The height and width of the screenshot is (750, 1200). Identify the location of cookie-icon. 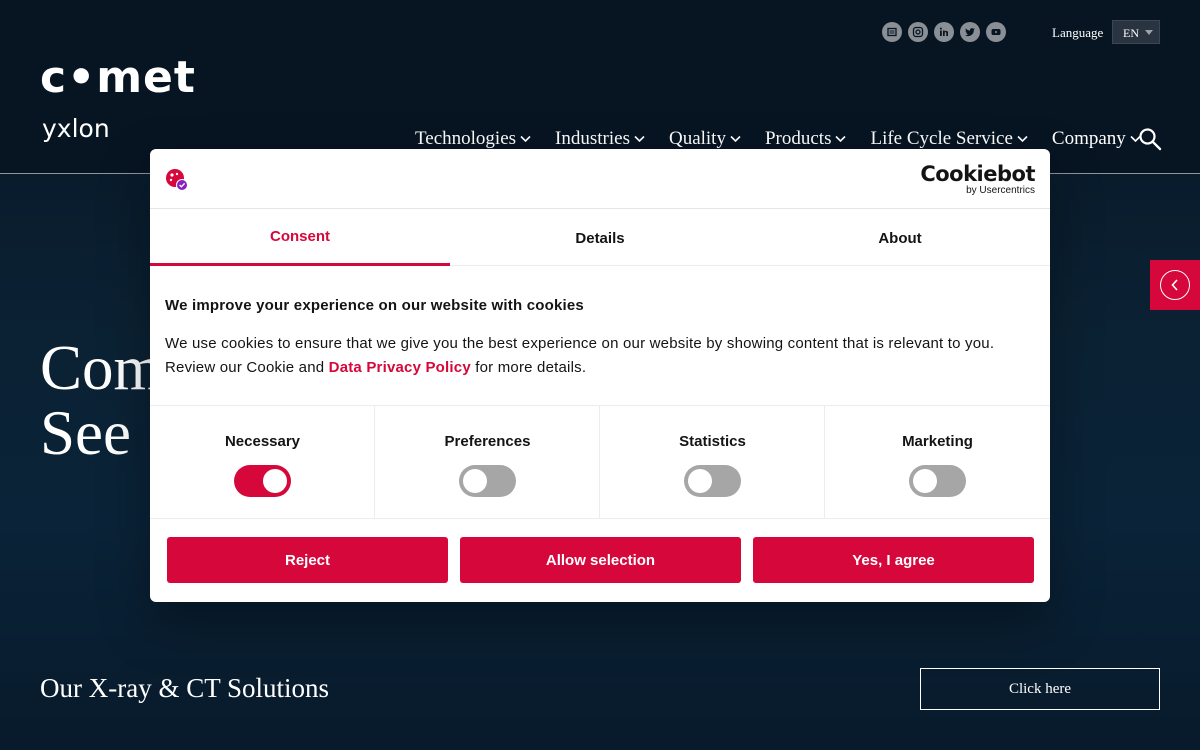
(177, 180).